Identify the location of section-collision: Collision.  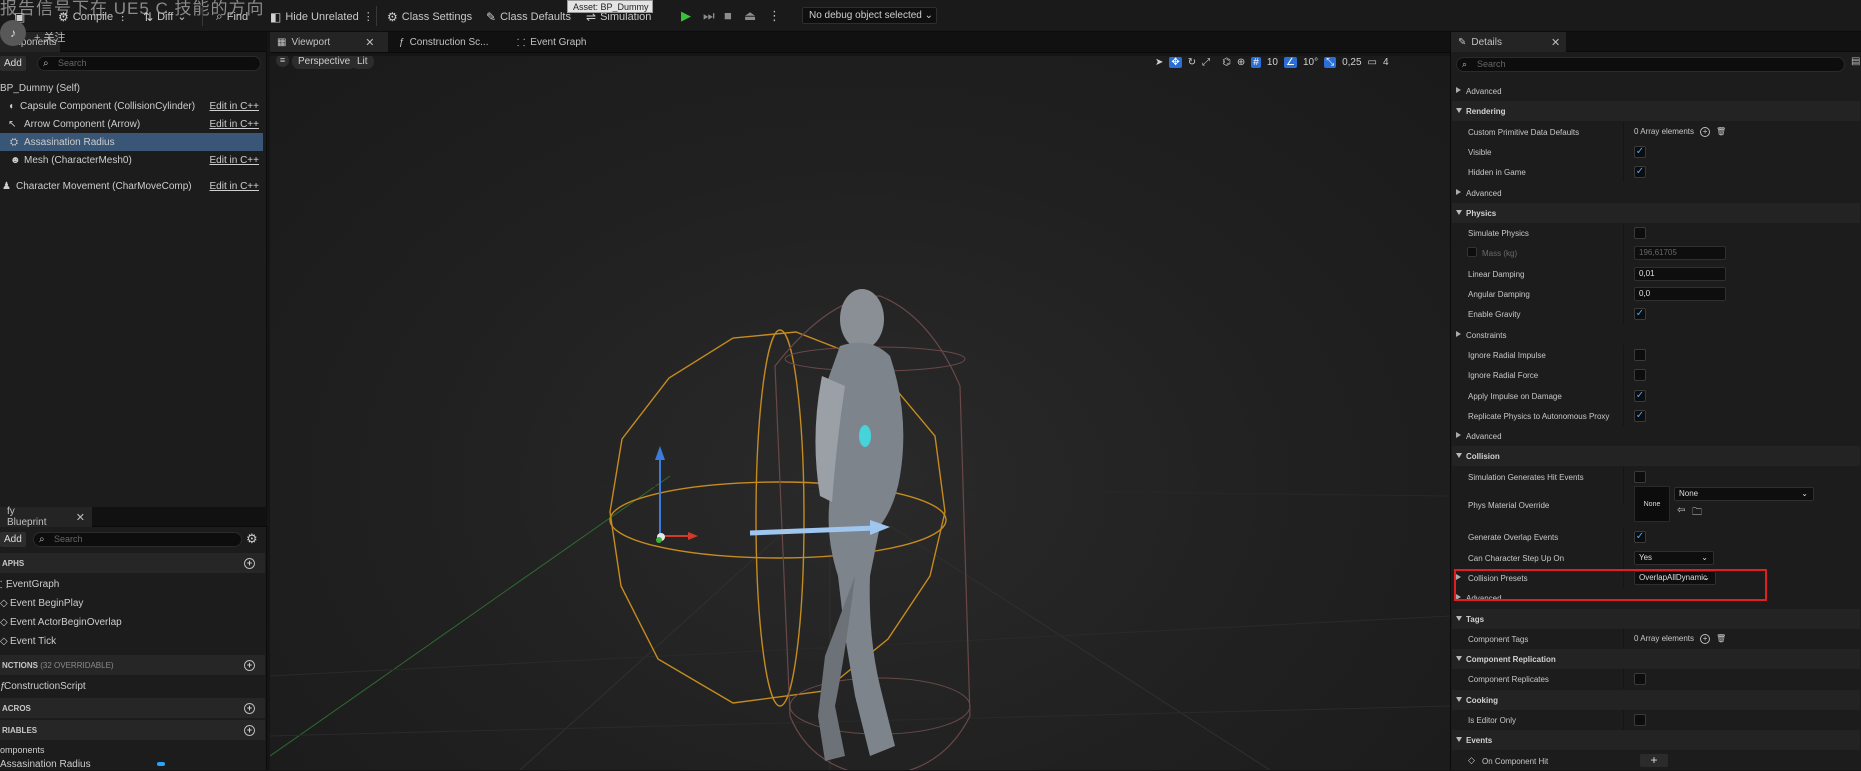
(1656, 456).